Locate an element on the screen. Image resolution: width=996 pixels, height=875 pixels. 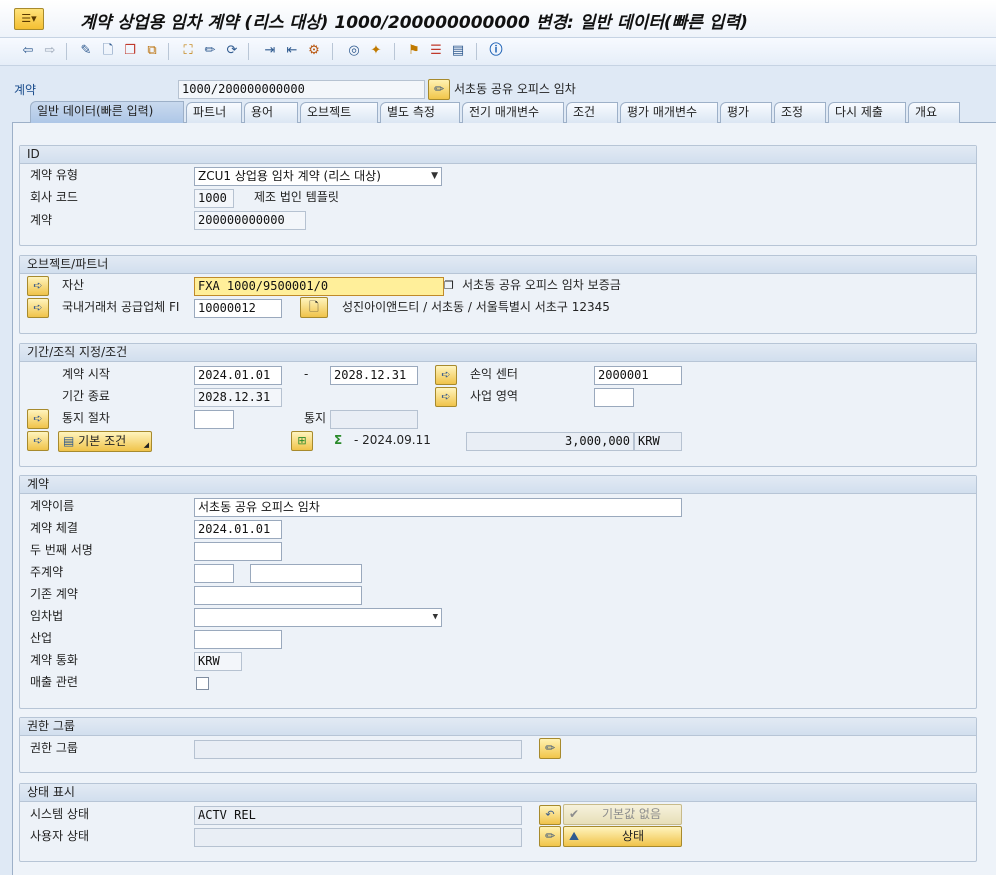
back-arrow-icon: ⇦ is located at coordinates (28, 51).